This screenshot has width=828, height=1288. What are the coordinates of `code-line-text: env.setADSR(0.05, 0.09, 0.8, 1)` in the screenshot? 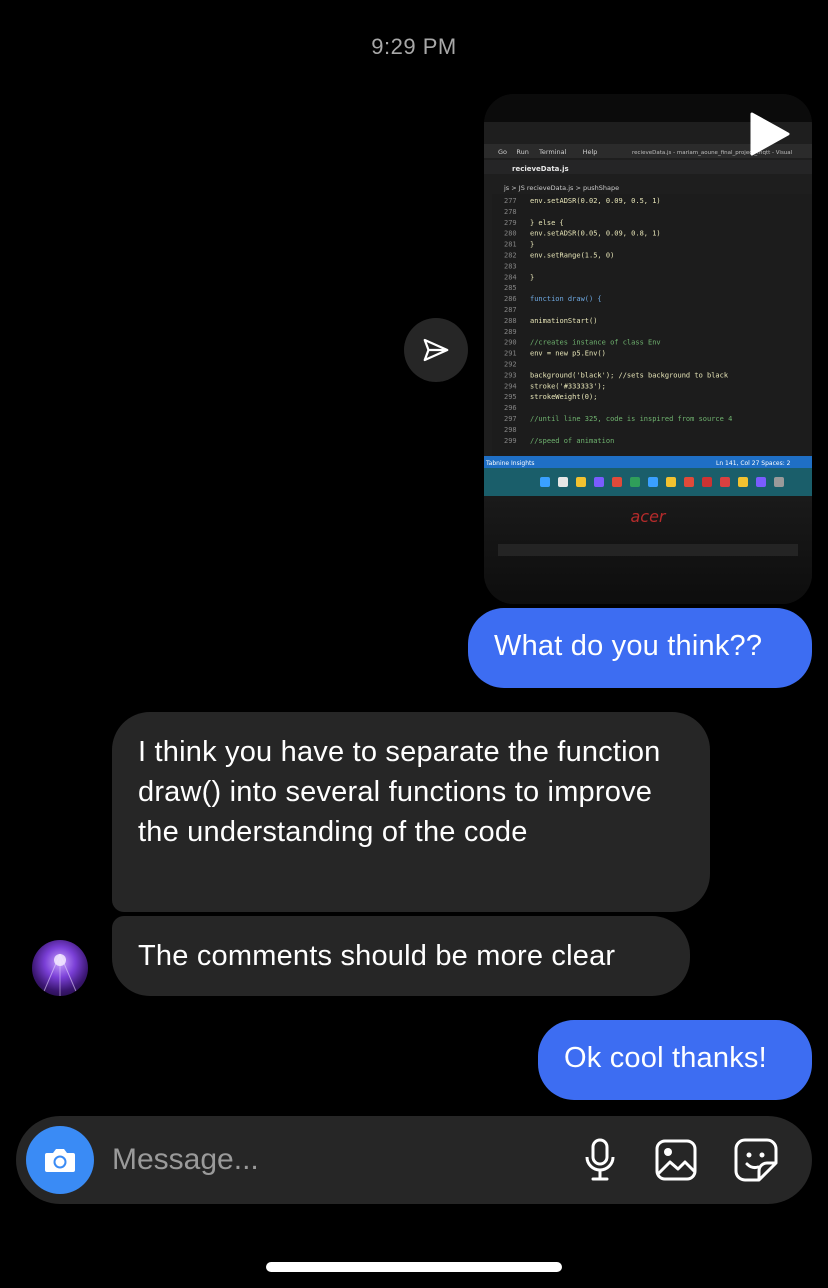 It's located at (595, 234).